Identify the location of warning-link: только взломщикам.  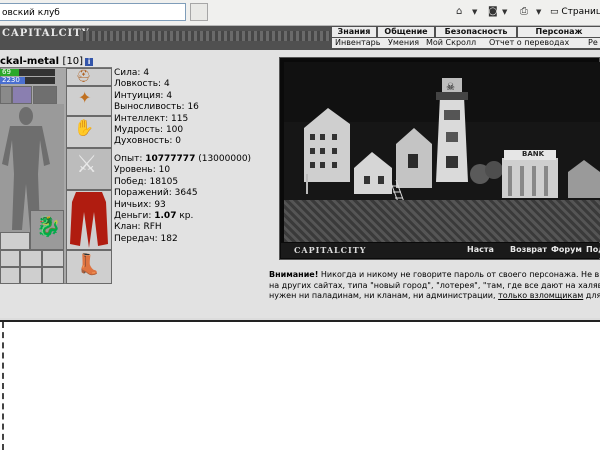
(540, 295).